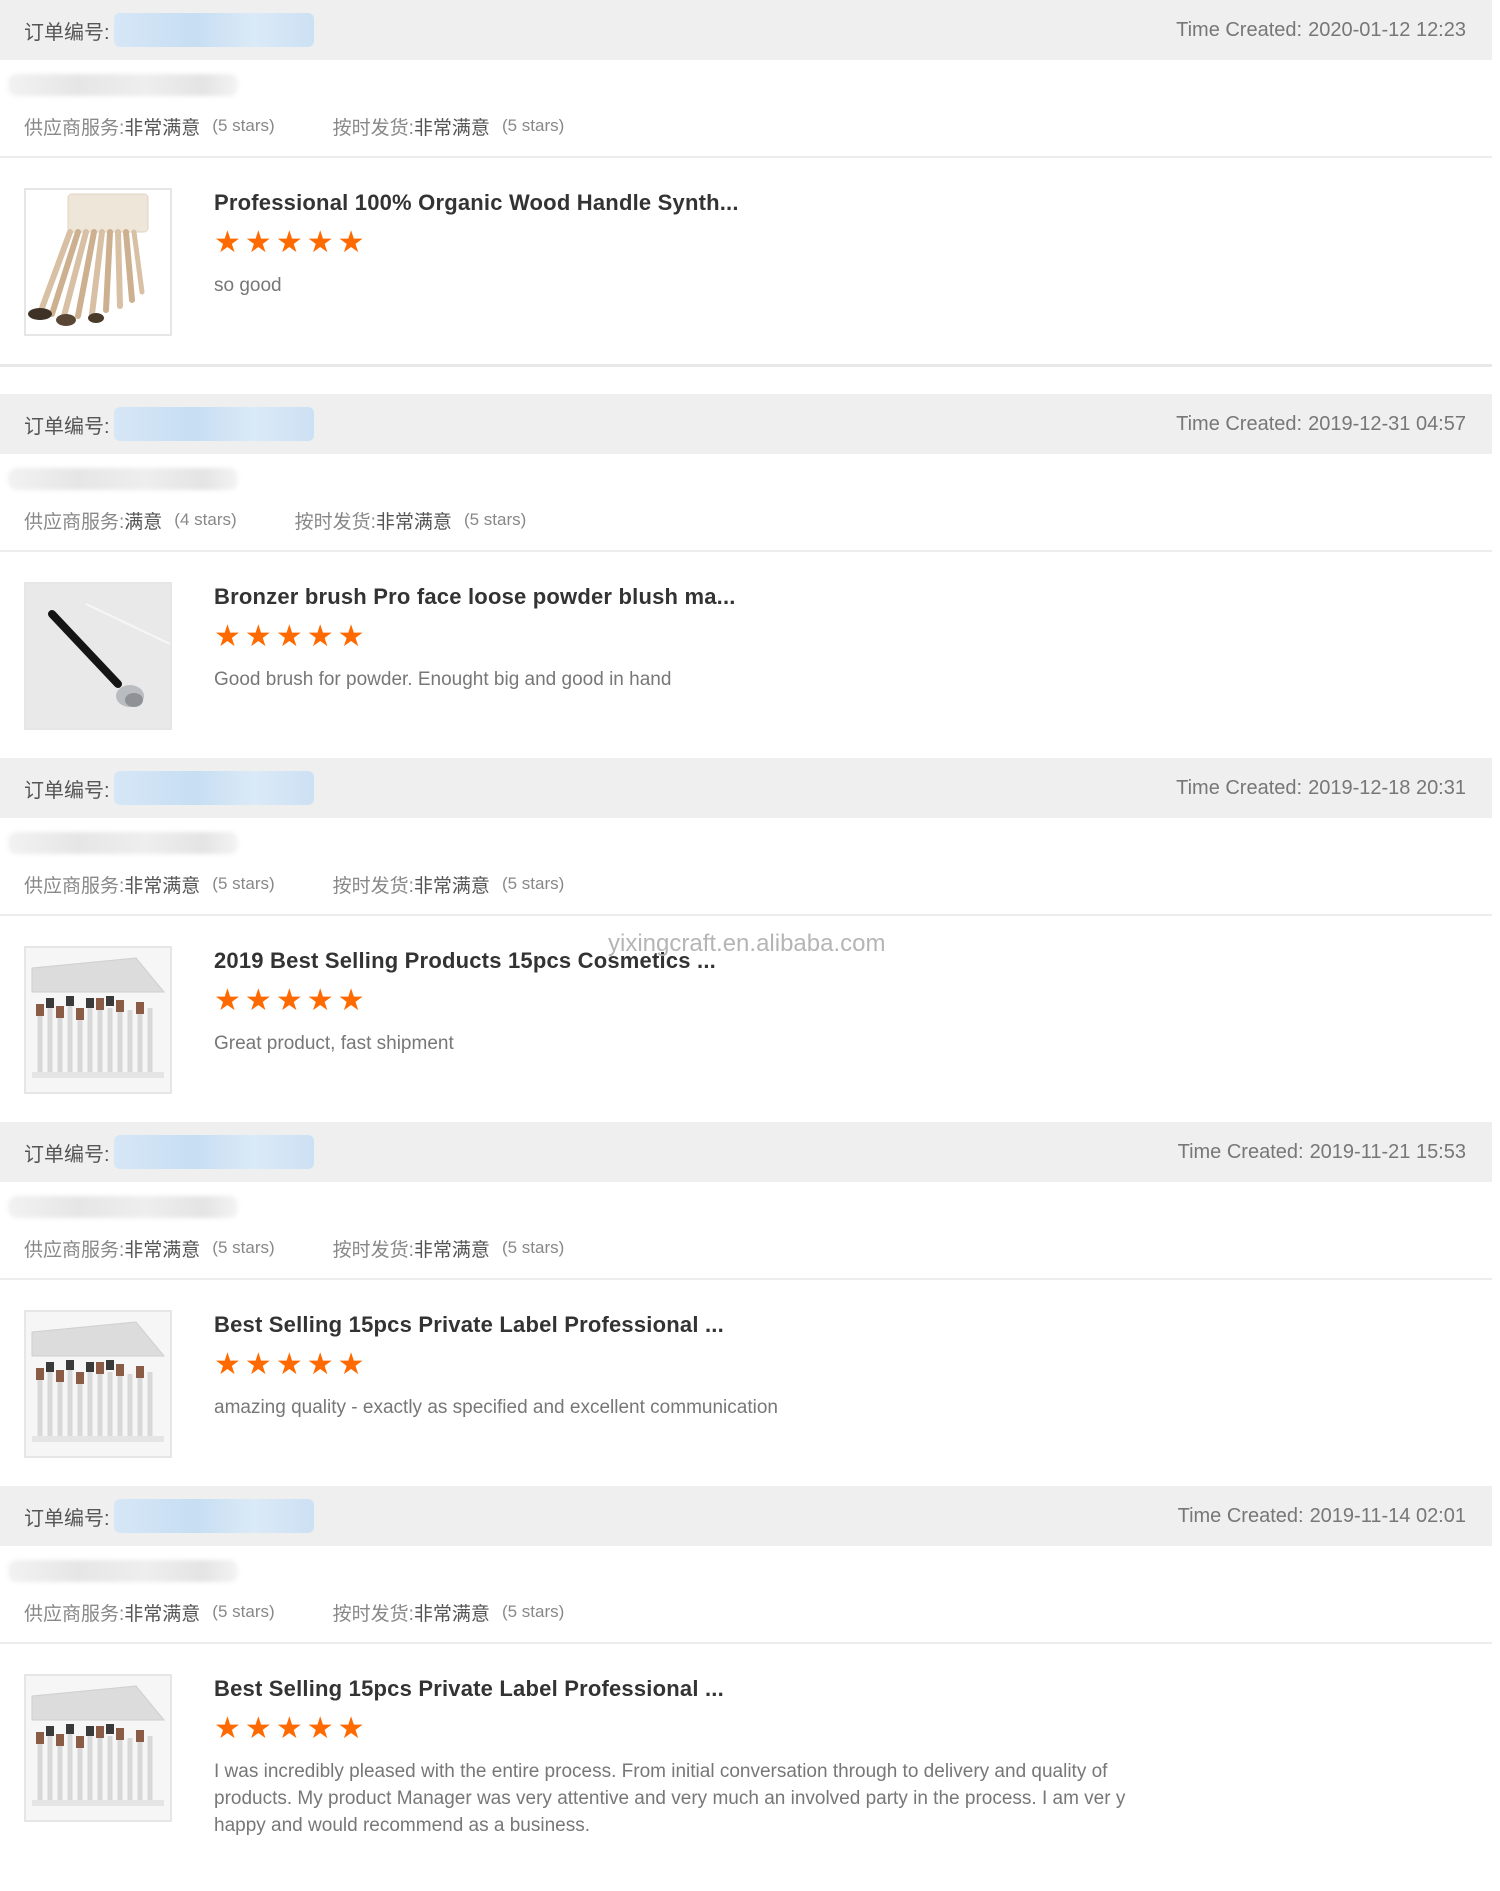 This screenshot has height=1891, width=1500. Describe the element at coordinates (1321, 424) in the screenshot. I see `time-created: Time Created: 2019-12-31 04:57` at that location.